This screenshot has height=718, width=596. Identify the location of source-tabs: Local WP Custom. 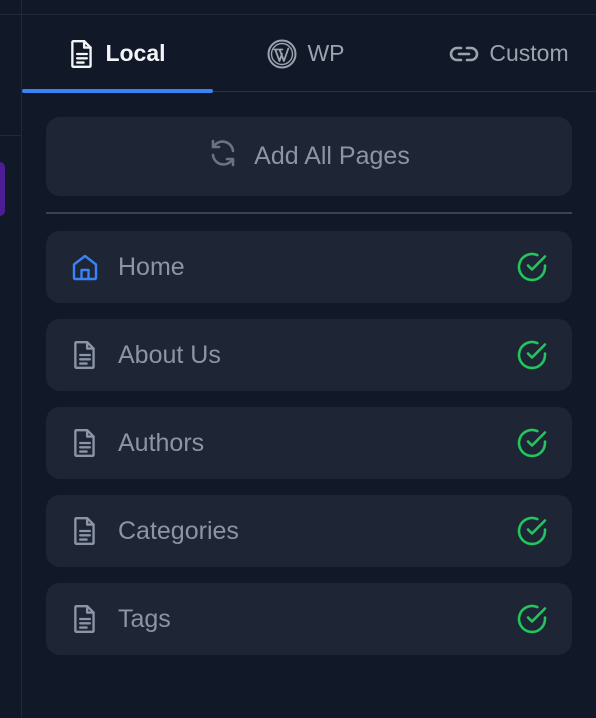
(309, 54).